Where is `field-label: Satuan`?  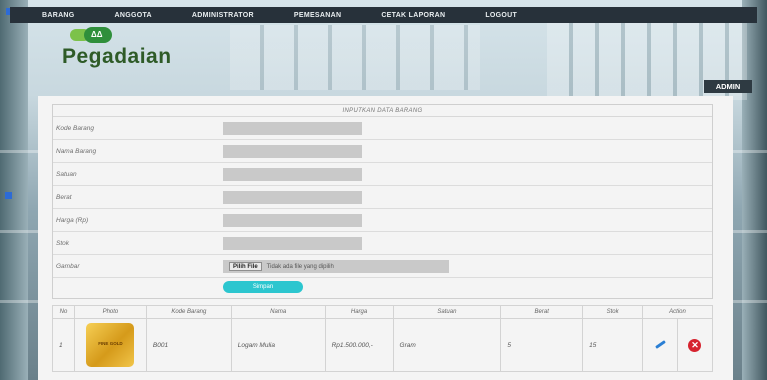
field-label: Satuan is located at coordinates (66, 174).